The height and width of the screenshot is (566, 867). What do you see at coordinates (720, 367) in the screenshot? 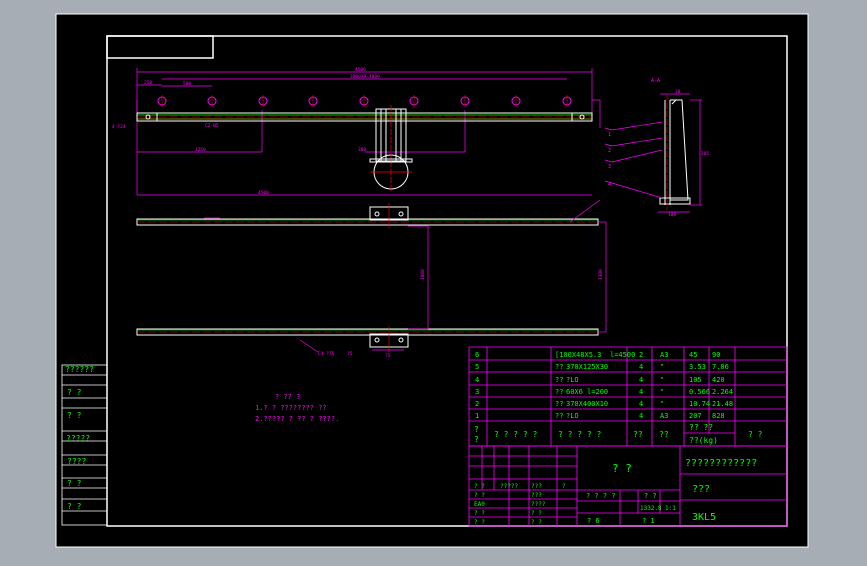
I see `bom-row-2-total: 7.06` at bounding box center [720, 367].